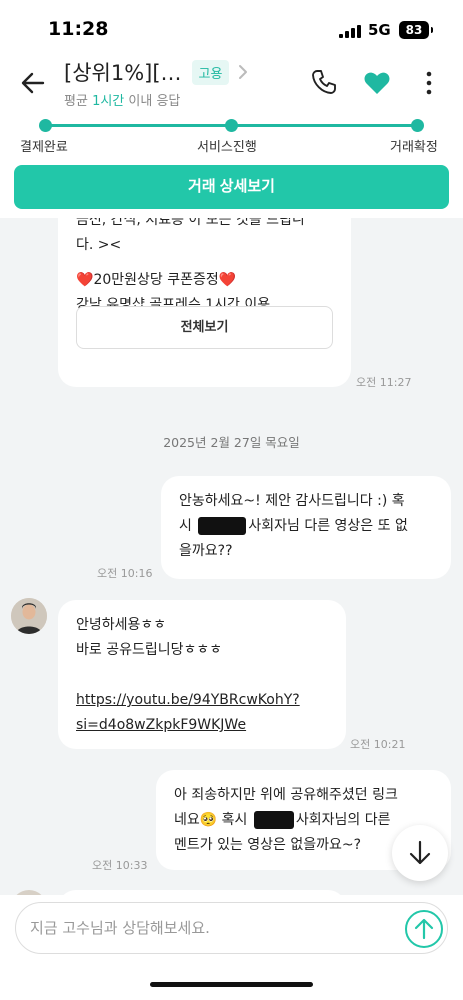  Describe the element at coordinates (231, 984) in the screenshot. I see `home-indicator` at that location.